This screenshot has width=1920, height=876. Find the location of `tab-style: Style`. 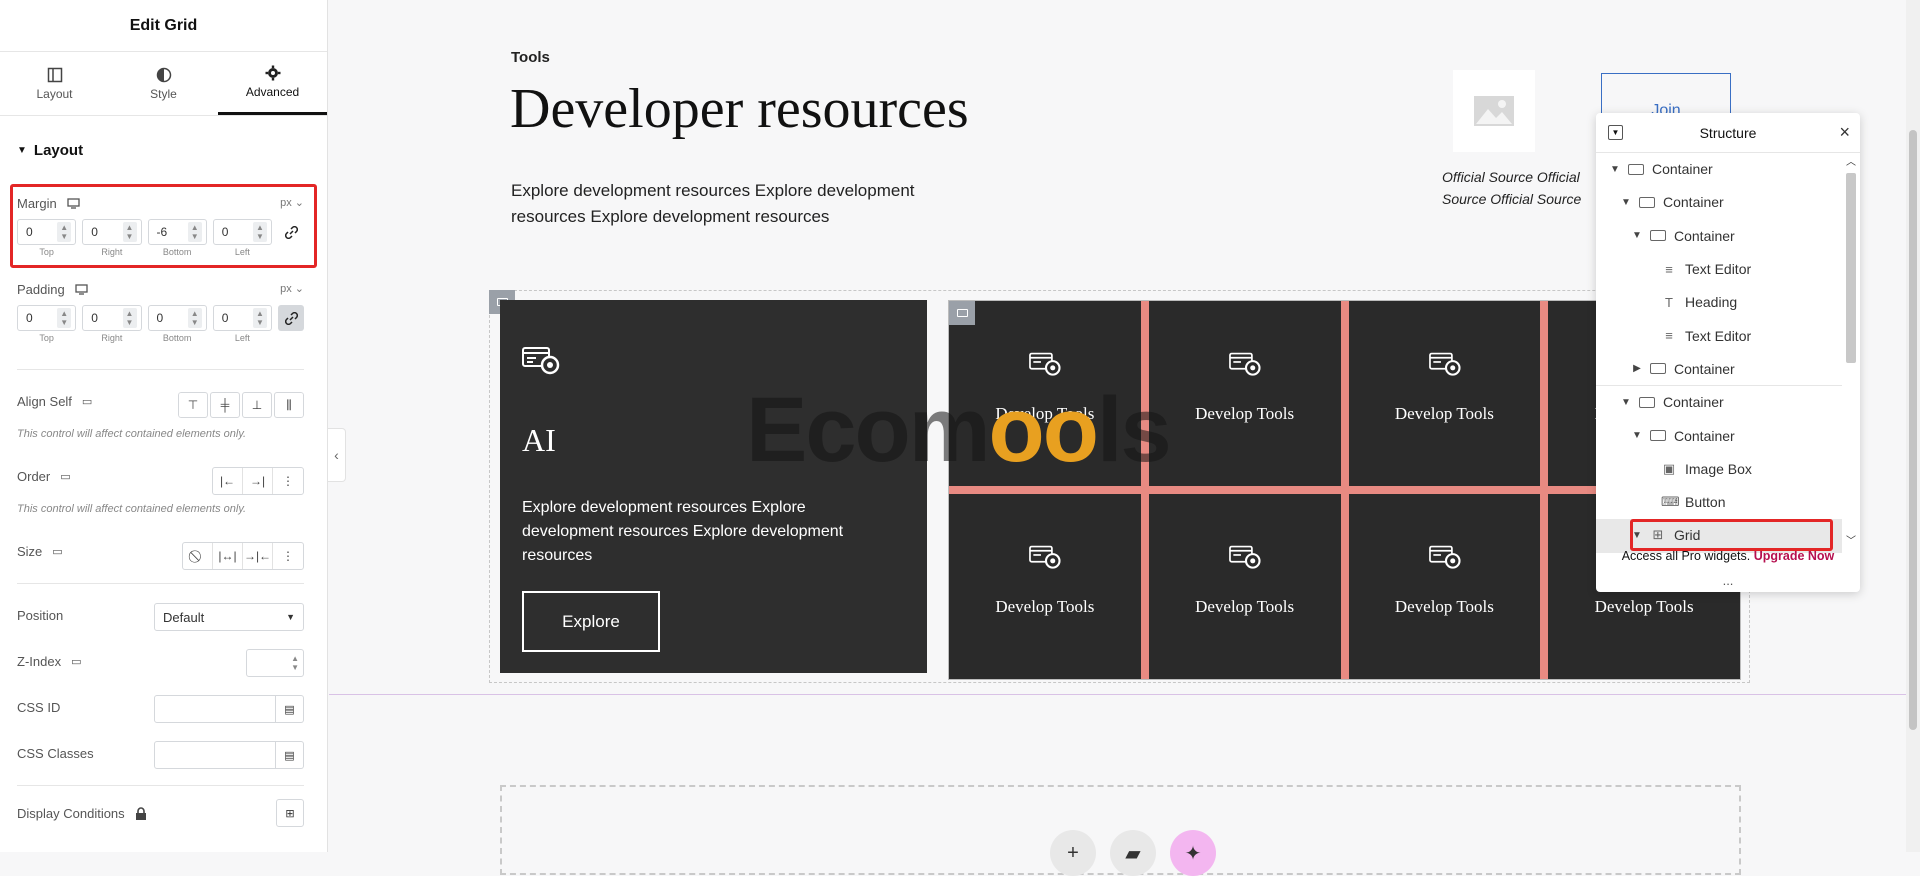

tab-style: Style is located at coordinates (163, 83).